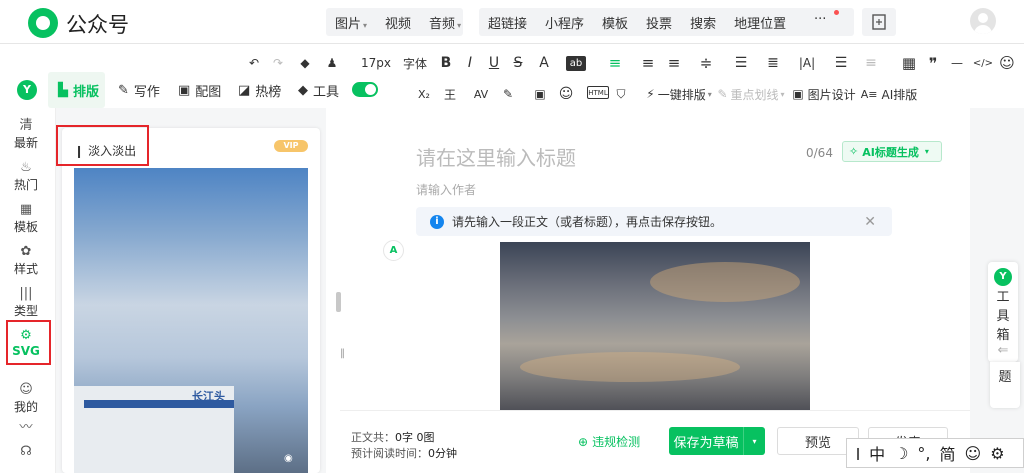 Image resolution: width=1024 pixels, height=473 pixels. I want to click on nav-hot: ♨ 热门, so click(26, 176).